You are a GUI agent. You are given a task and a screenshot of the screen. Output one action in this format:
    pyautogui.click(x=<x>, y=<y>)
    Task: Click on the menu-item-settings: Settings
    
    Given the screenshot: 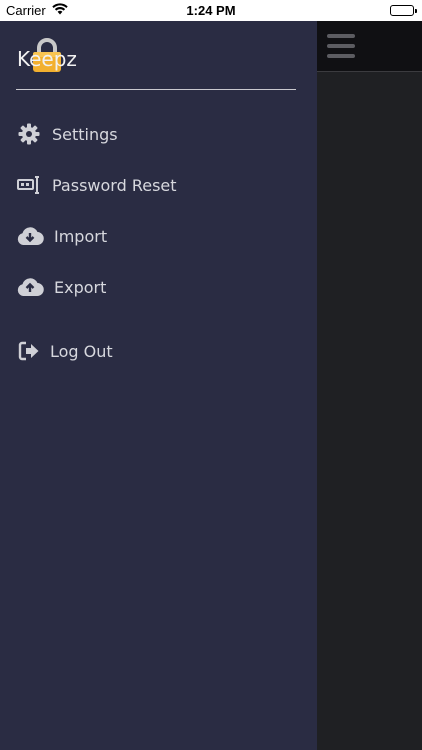 What is the action you would take?
    pyautogui.click(x=156, y=134)
    